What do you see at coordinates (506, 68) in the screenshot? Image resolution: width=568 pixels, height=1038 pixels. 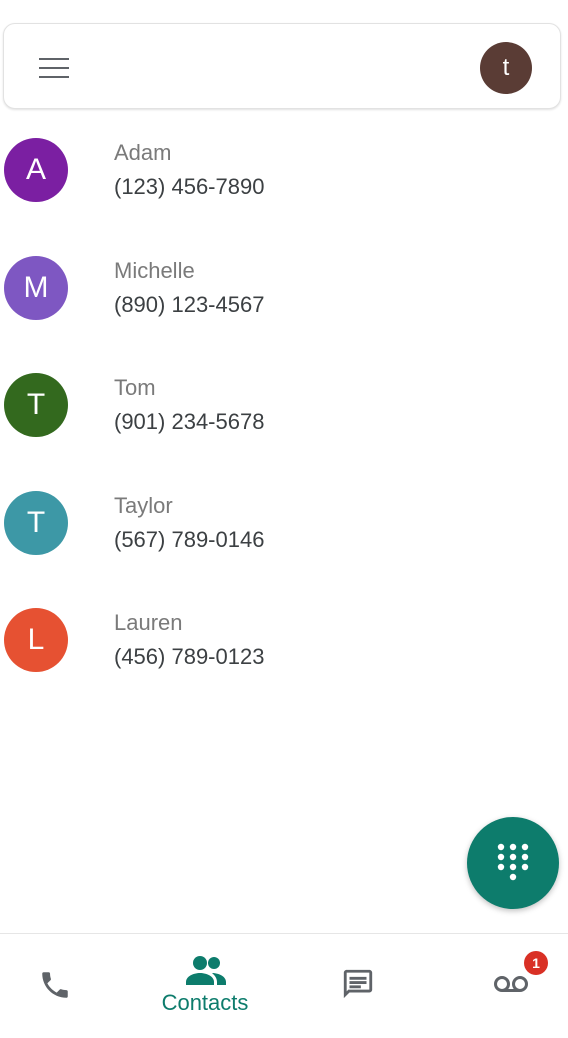 I see `account-avatar: t` at bounding box center [506, 68].